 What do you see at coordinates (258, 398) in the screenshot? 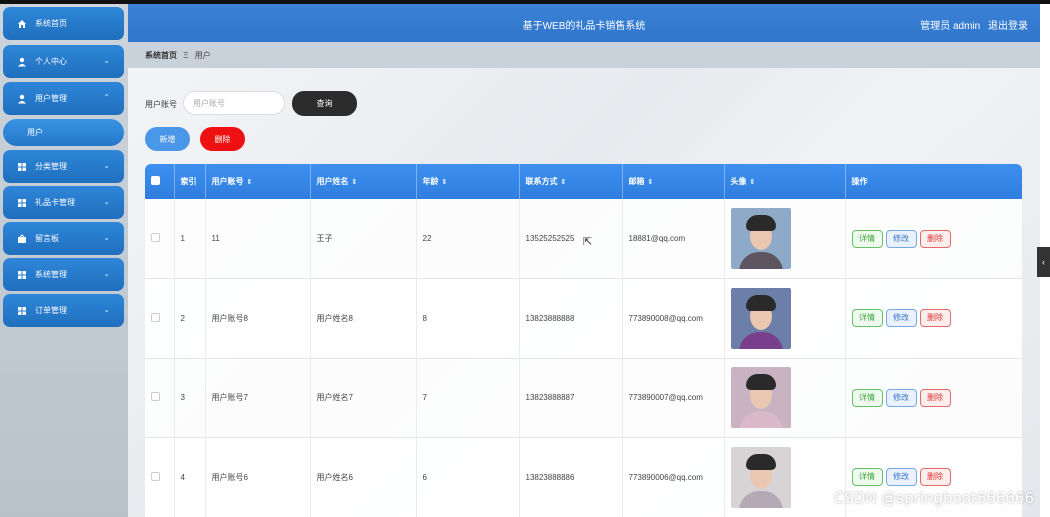
I see `cell-account: 用户账号7` at bounding box center [258, 398].